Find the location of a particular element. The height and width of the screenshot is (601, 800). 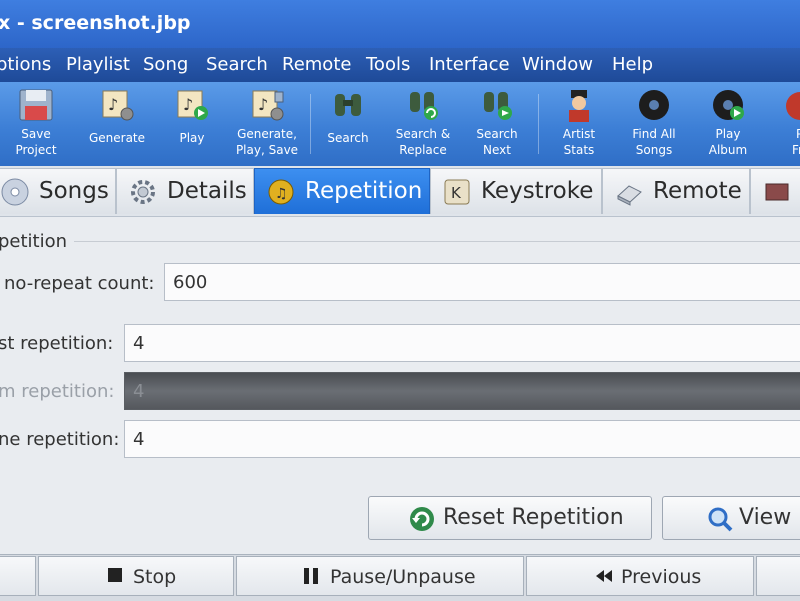

generate-play-save-label-1: Generate, is located at coordinates (267, 134).